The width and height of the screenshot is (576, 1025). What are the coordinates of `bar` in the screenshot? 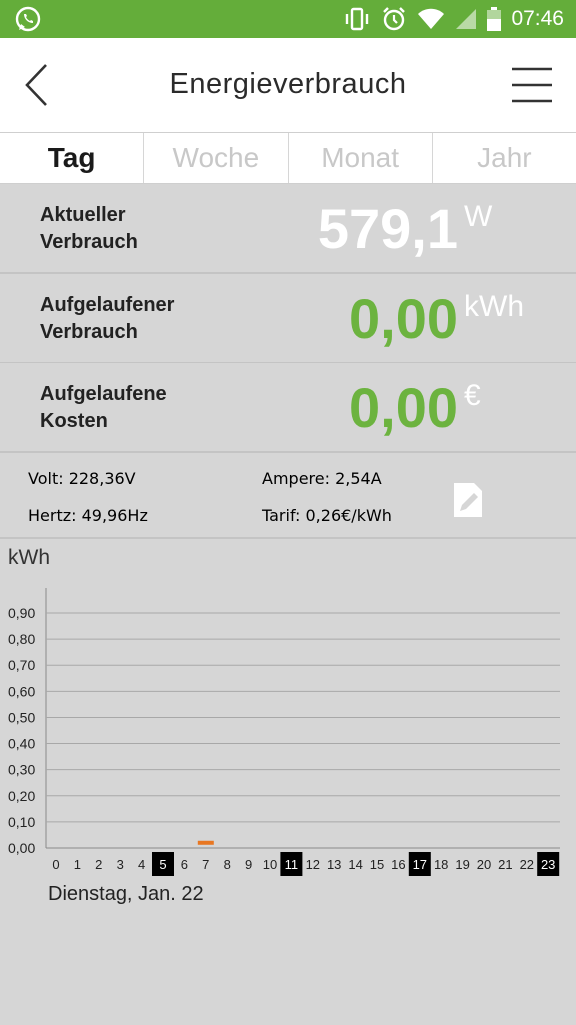 It's located at (205, 842).